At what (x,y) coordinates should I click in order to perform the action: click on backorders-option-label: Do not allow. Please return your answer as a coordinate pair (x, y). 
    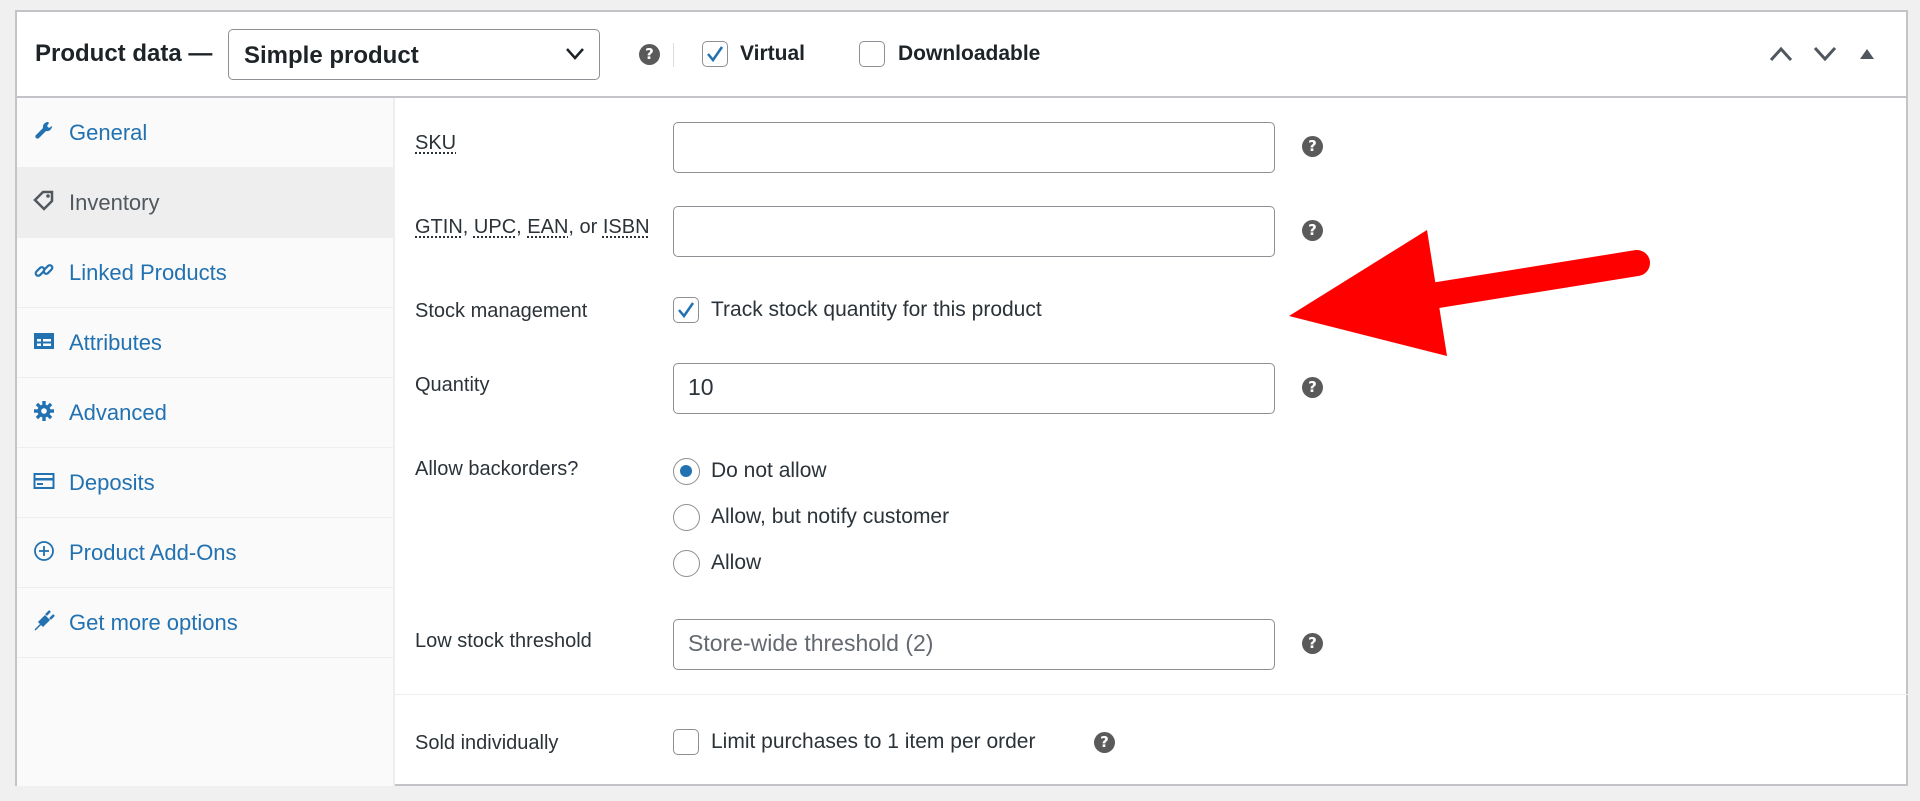
    Looking at the image, I should click on (769, 471).